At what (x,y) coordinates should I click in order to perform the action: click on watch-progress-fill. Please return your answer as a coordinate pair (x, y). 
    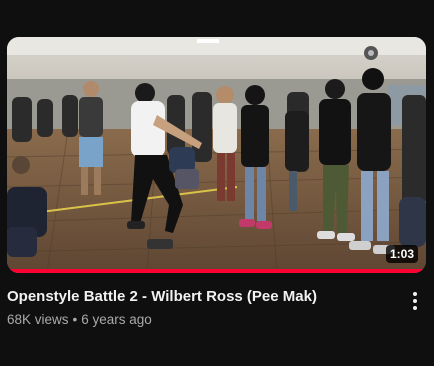
    Looking at the image, I should click on (216, 271).